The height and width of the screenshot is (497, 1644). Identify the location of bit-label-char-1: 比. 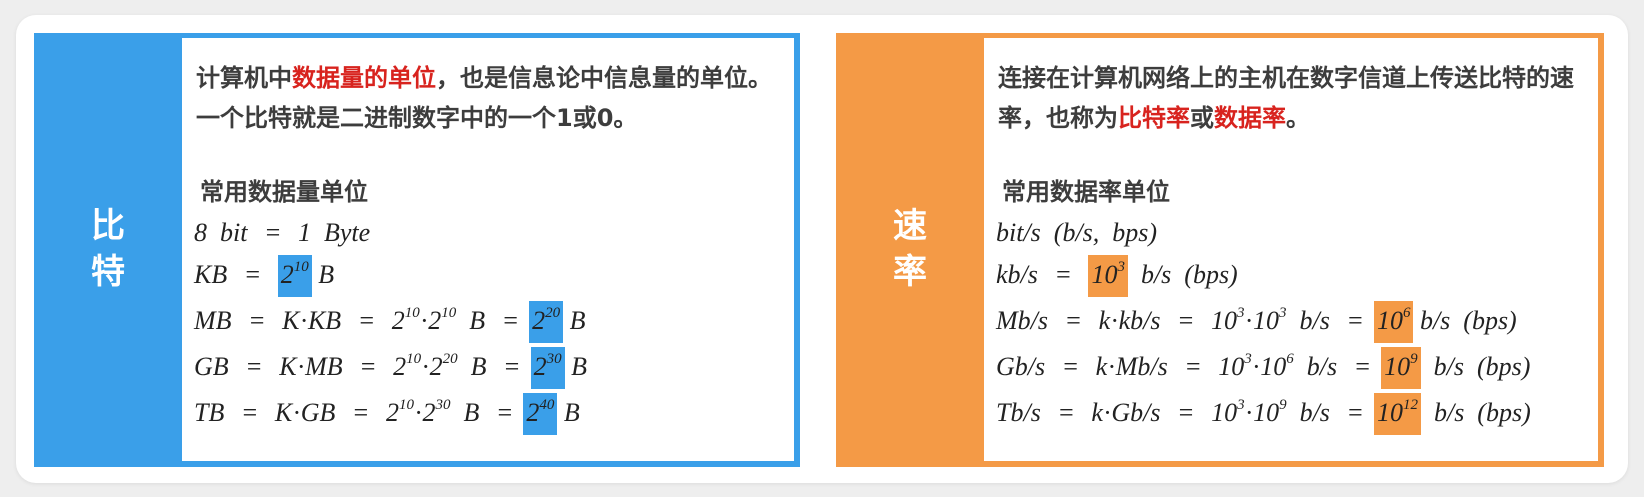
(108, 226).